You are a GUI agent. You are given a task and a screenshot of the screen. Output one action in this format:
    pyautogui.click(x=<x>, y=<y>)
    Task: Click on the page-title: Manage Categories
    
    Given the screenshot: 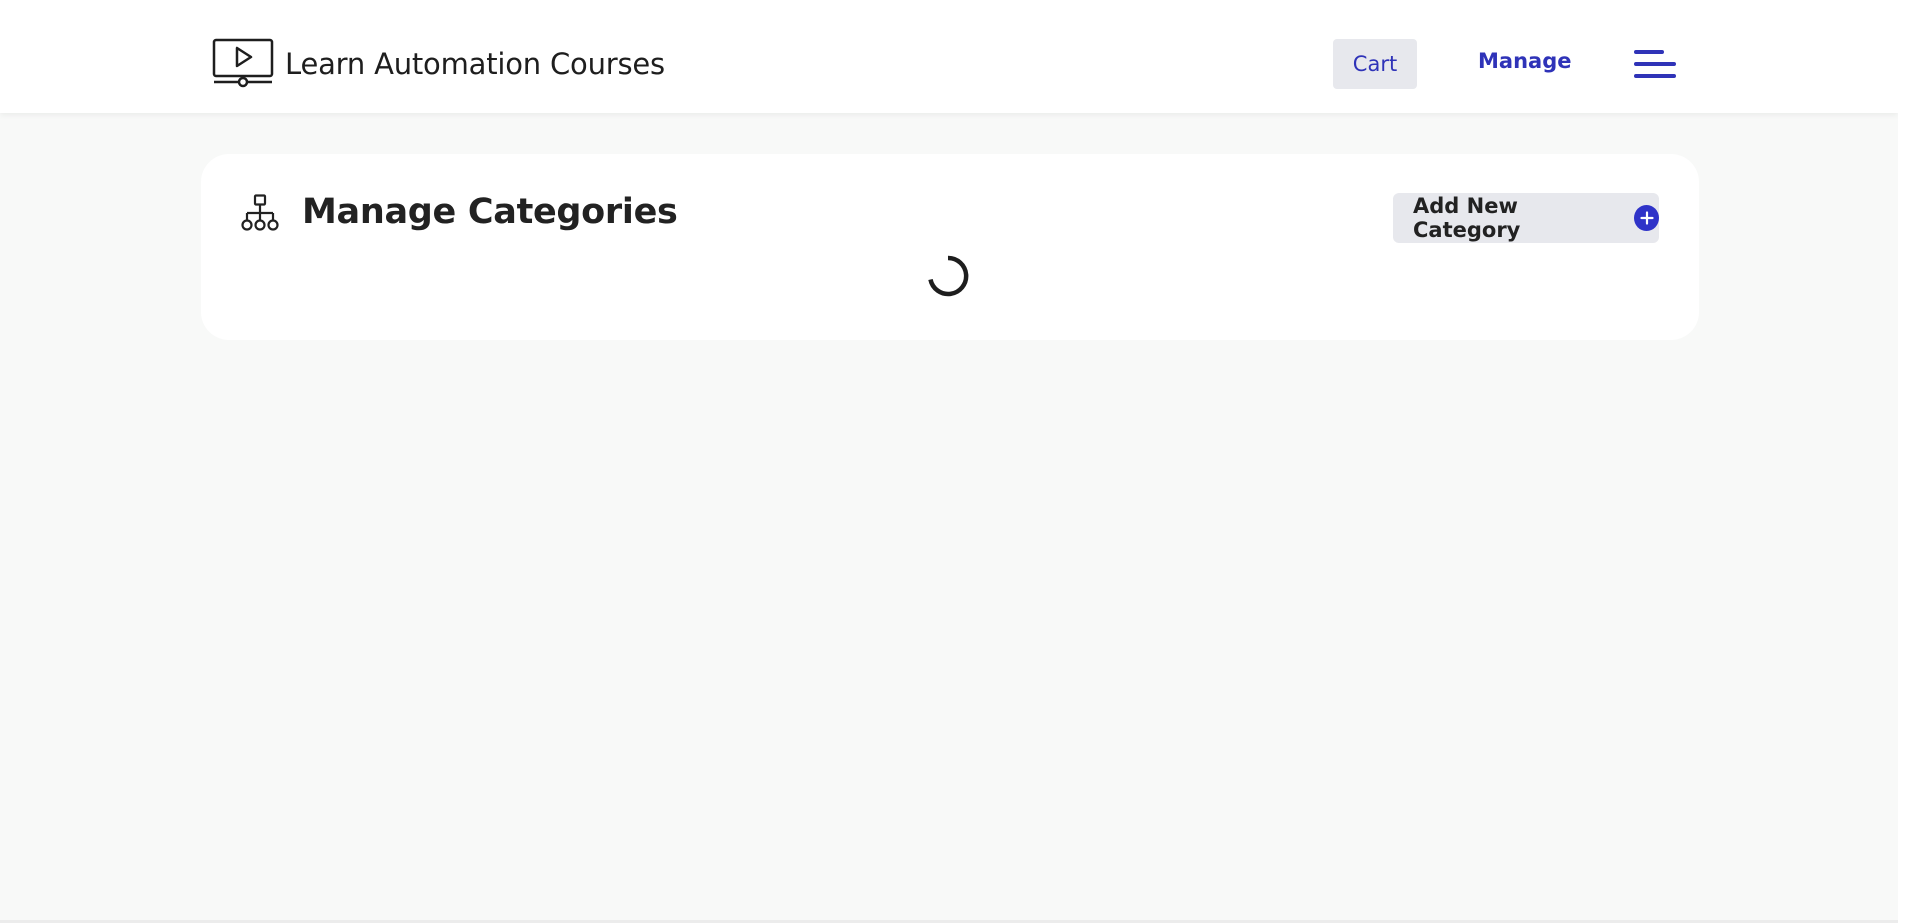 What is the action you would take?
    pyautogui.click(x=490, y=212)
    